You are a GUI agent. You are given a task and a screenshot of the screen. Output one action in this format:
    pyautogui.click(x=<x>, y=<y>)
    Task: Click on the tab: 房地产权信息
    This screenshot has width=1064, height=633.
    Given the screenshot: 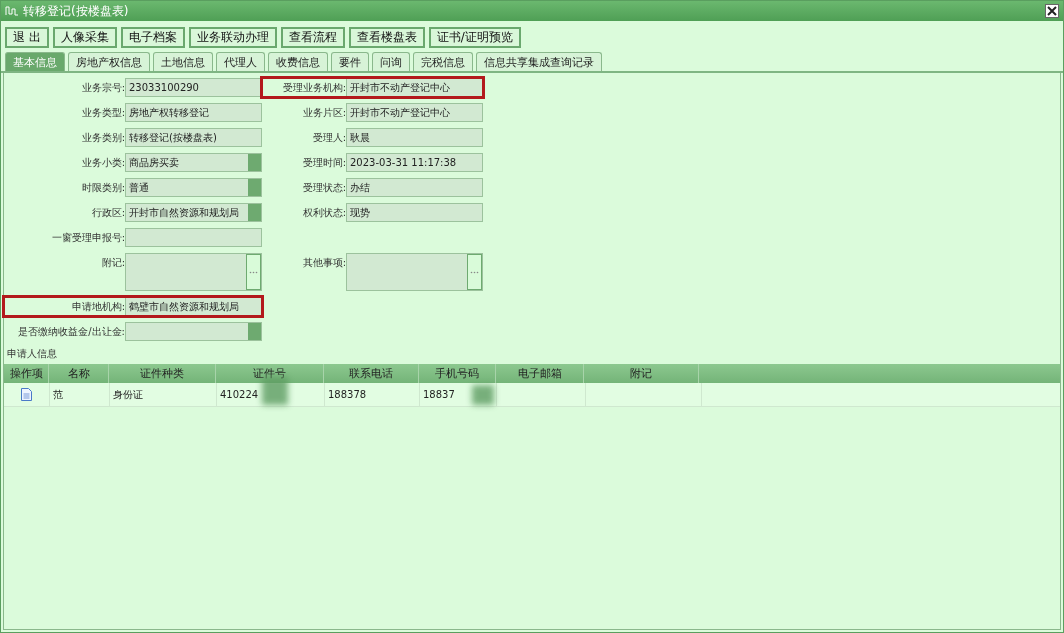 What is the action you would take?
    pyautogui.click(x=109, y=61)
    